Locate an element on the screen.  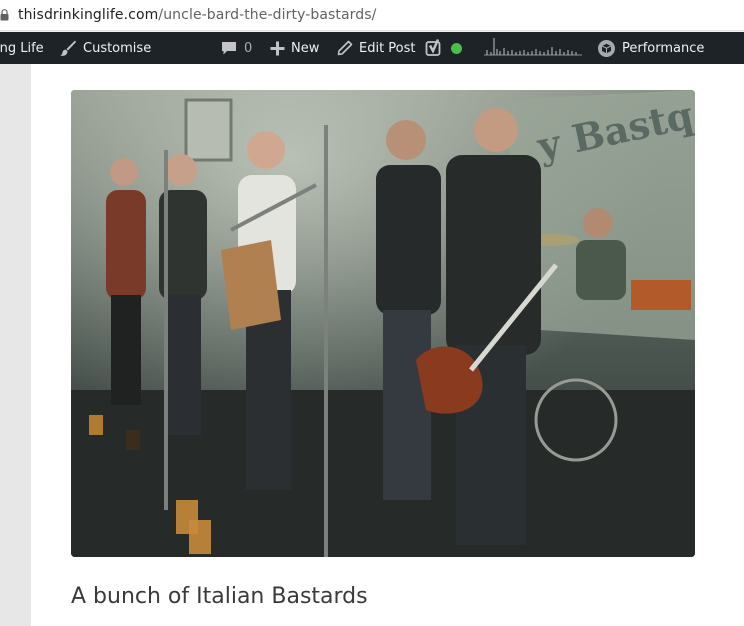
site-name-link: ing Life is located at coordinates (22, 48).